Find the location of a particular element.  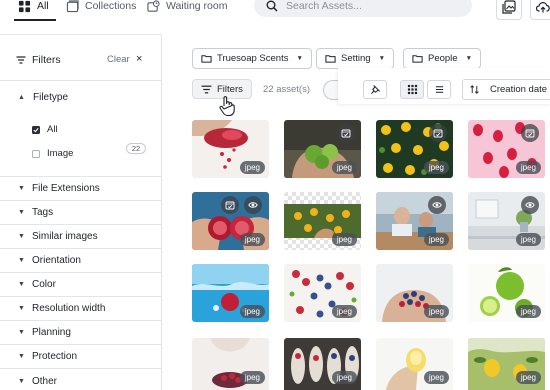

tab-all-label: All is located at coordinates (43, 6).